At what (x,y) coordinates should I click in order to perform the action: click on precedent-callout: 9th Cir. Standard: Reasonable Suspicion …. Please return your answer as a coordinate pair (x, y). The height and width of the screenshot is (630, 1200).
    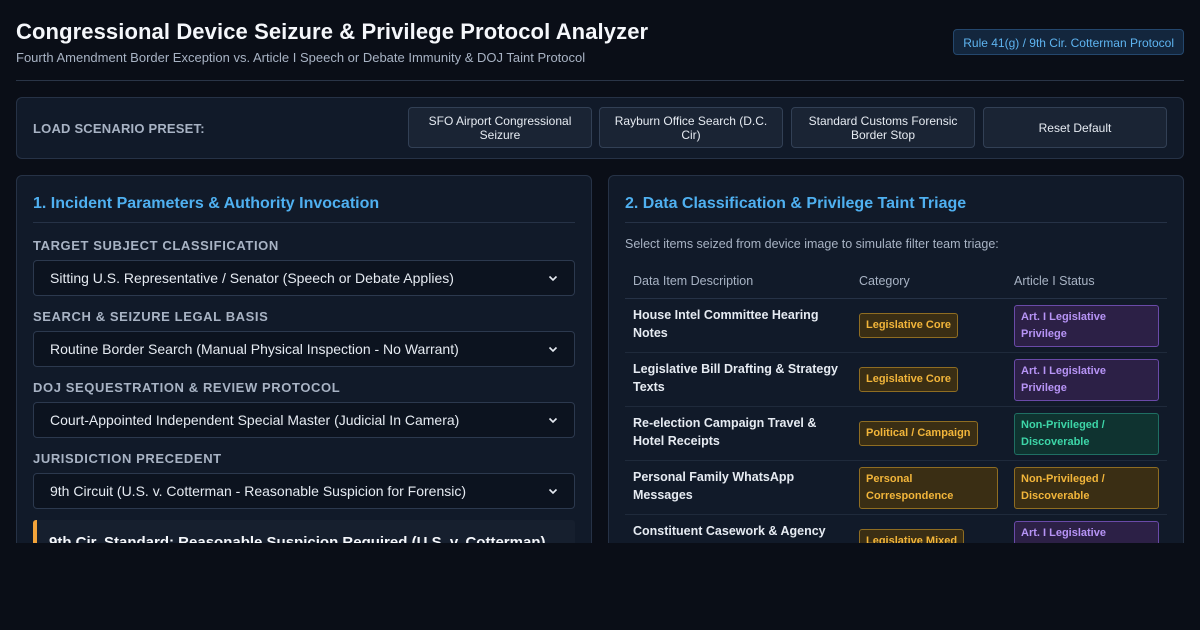
    Looking at the image, I should click on (304, 531).